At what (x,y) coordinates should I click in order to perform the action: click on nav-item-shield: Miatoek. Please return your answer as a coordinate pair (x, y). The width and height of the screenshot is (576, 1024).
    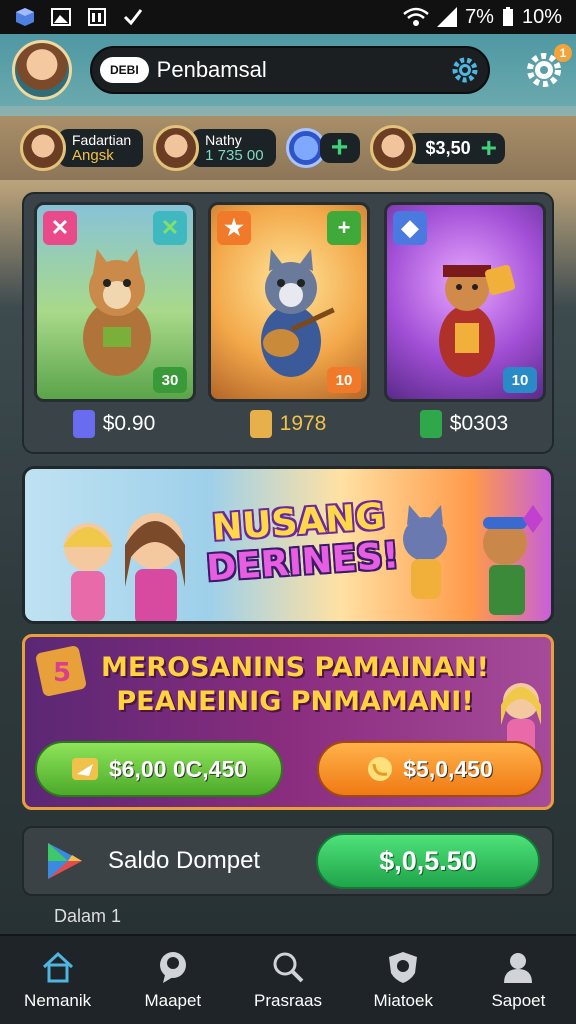
    Looking at the image, I should click on (403, 980).